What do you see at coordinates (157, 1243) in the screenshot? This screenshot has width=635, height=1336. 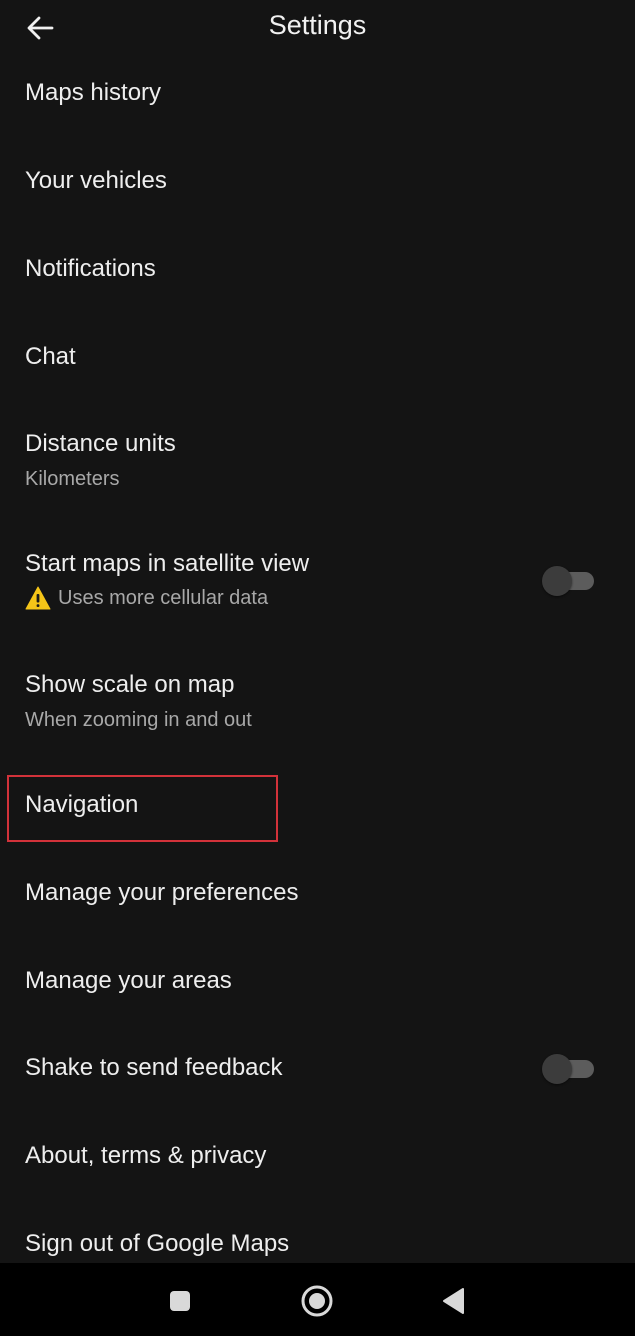 I see `settings-item-label: Sign out of Google Maps` at bounding box center [157, 1243].